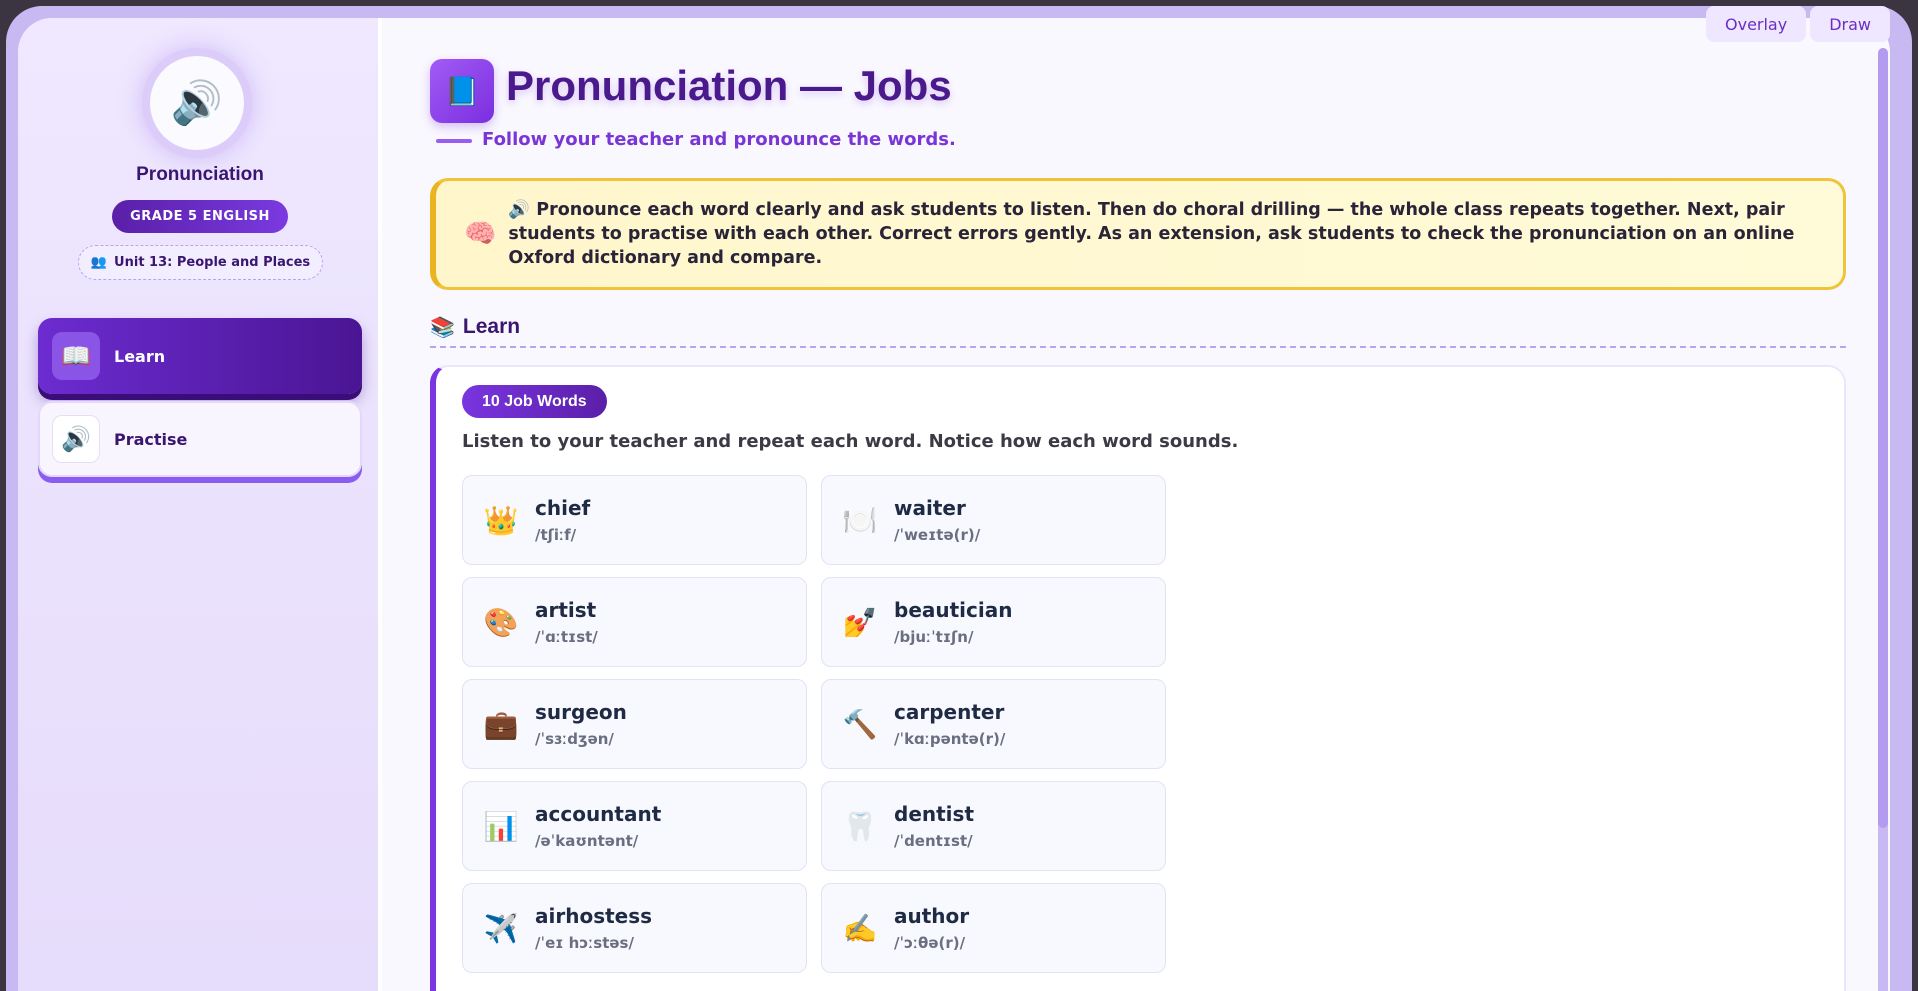 The width and height of the screenshot is (1918, 991). Describe the element at coordinates (950, 739) in the screenshot. I see `word-ipa: /ˈkɑːpəntə(r)/` at that location.